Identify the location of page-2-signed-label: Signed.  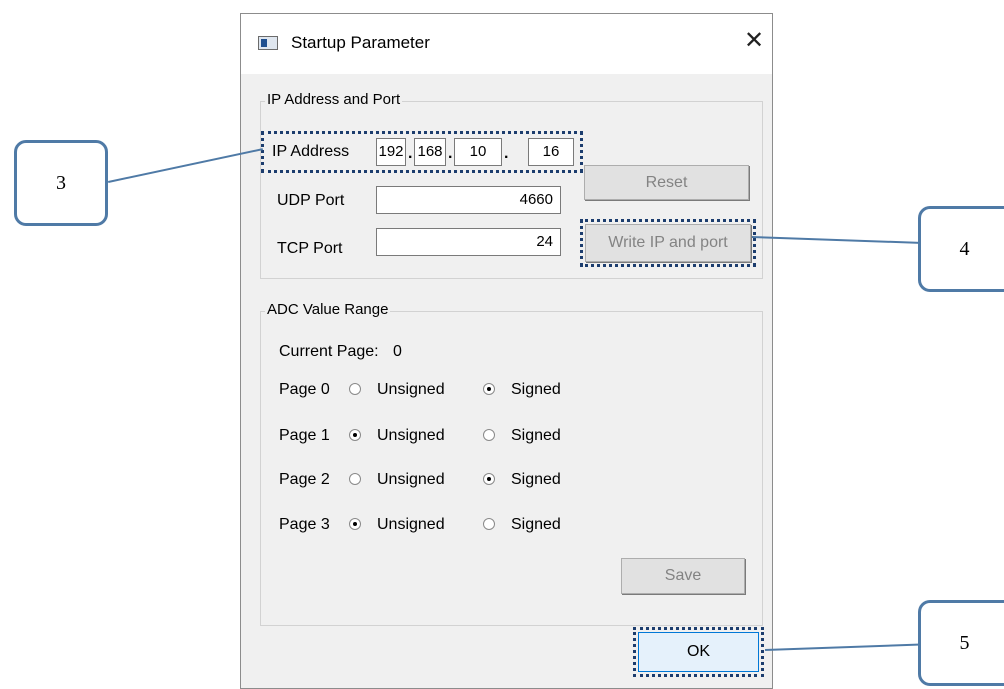
(536, 480).